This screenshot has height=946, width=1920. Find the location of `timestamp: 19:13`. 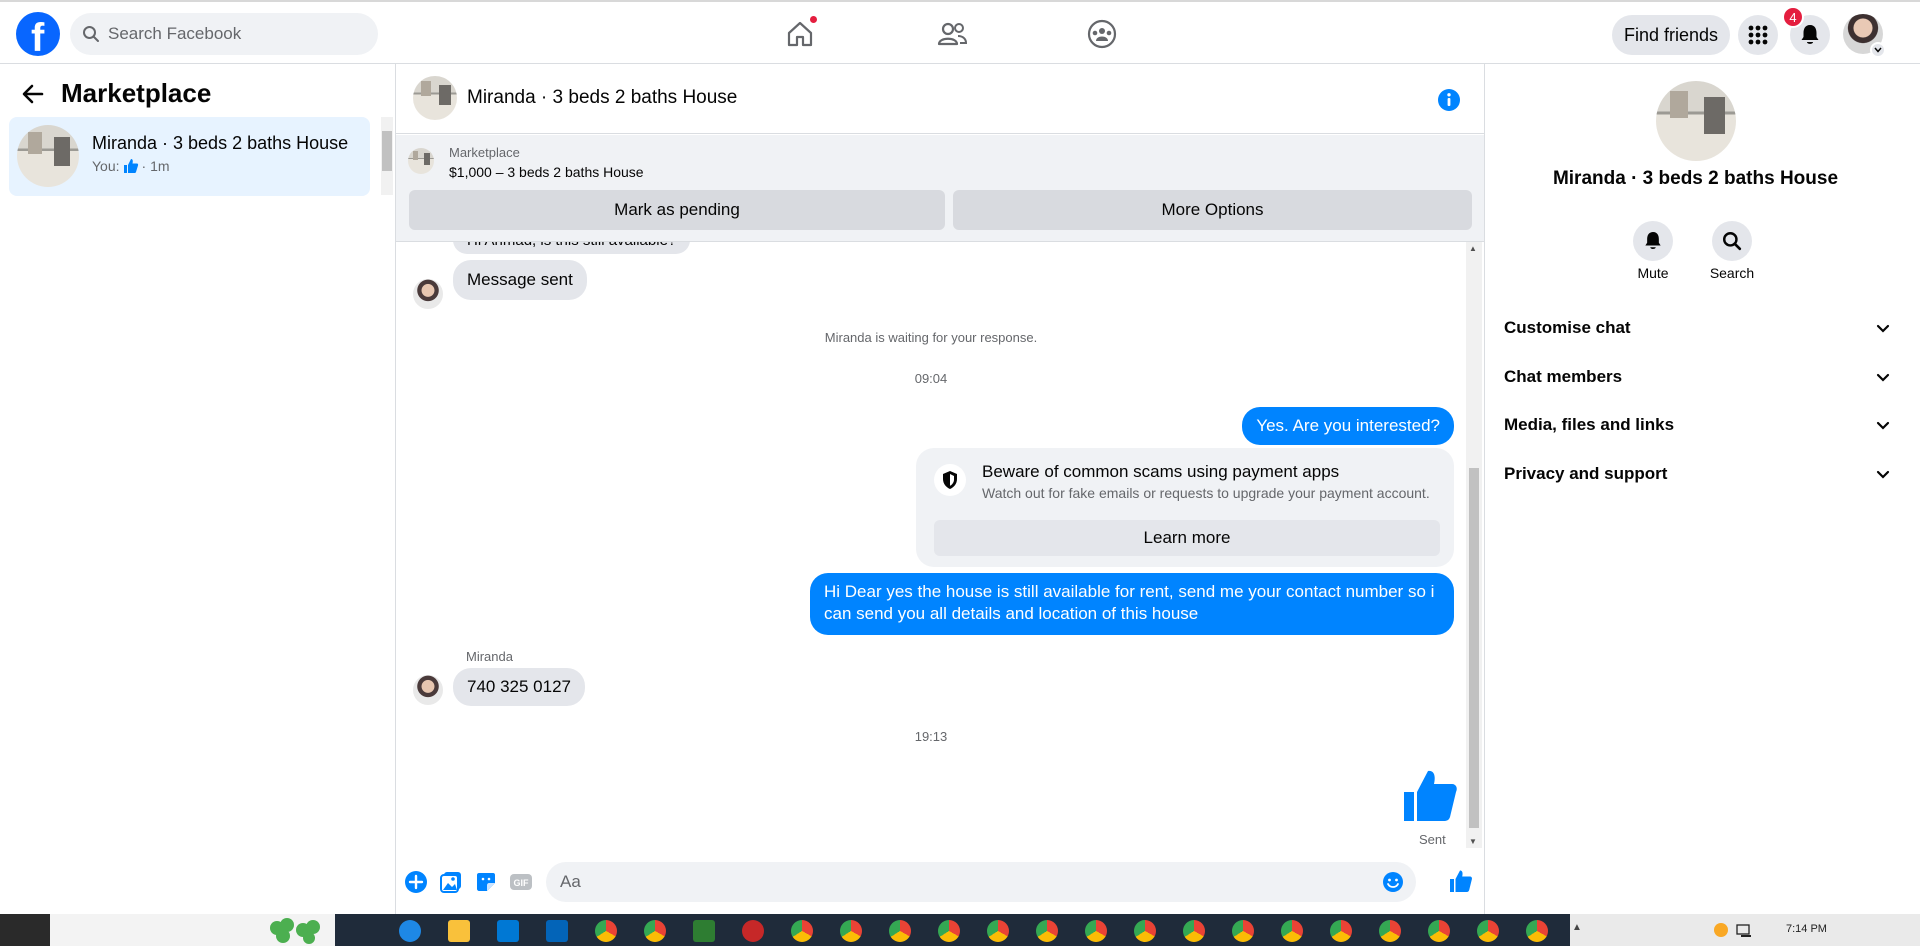

timestamp: 19:13 is located at coordinates (931, 736).